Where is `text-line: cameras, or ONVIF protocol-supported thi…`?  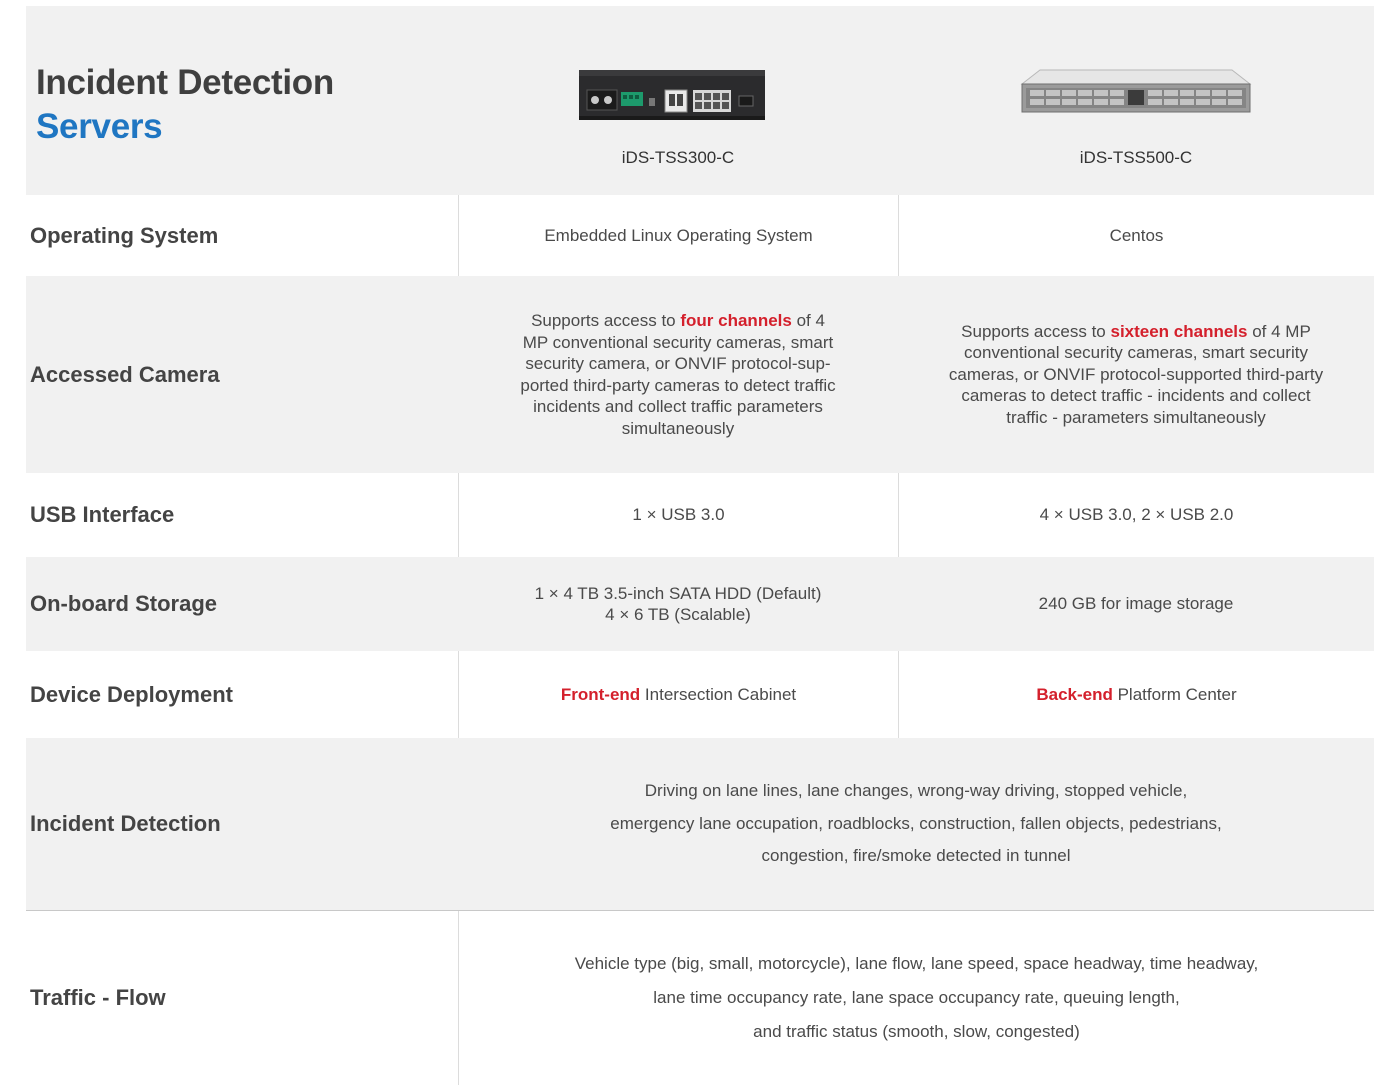
text-line: cameras, or ONVIF protocol-supported thi… is located at coordinates (1136, 374).